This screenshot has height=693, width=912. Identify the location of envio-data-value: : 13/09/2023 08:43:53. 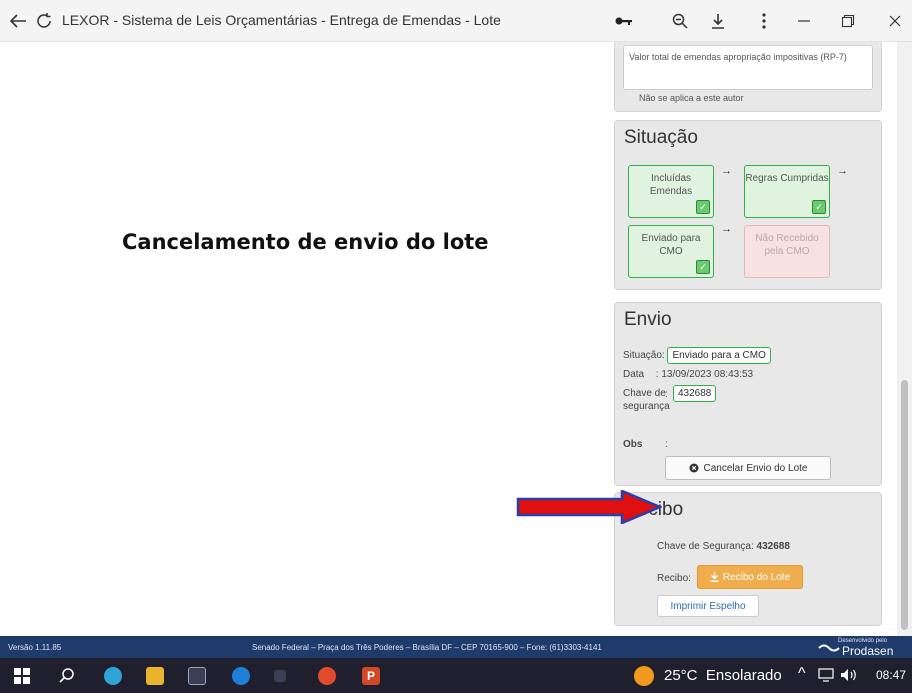
(704, 374).